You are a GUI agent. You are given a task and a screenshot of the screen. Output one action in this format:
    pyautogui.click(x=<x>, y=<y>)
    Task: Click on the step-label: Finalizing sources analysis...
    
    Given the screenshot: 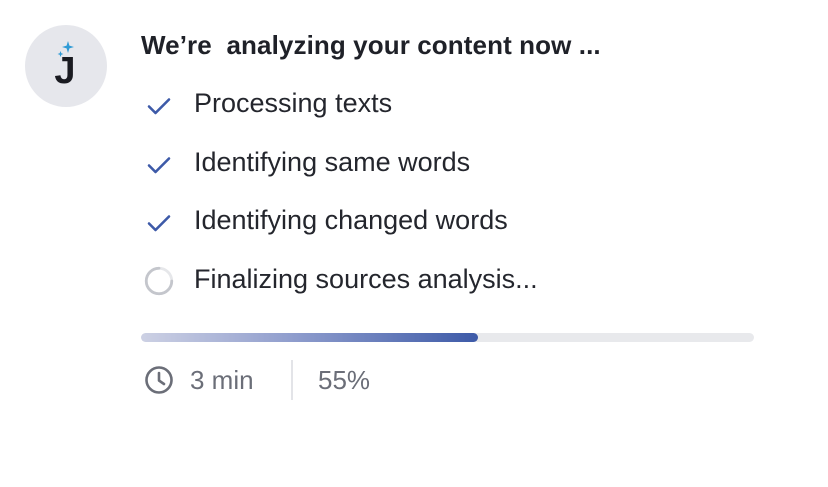 What is the action you would take?
    pyautogui.click(x=366, y=278)
    